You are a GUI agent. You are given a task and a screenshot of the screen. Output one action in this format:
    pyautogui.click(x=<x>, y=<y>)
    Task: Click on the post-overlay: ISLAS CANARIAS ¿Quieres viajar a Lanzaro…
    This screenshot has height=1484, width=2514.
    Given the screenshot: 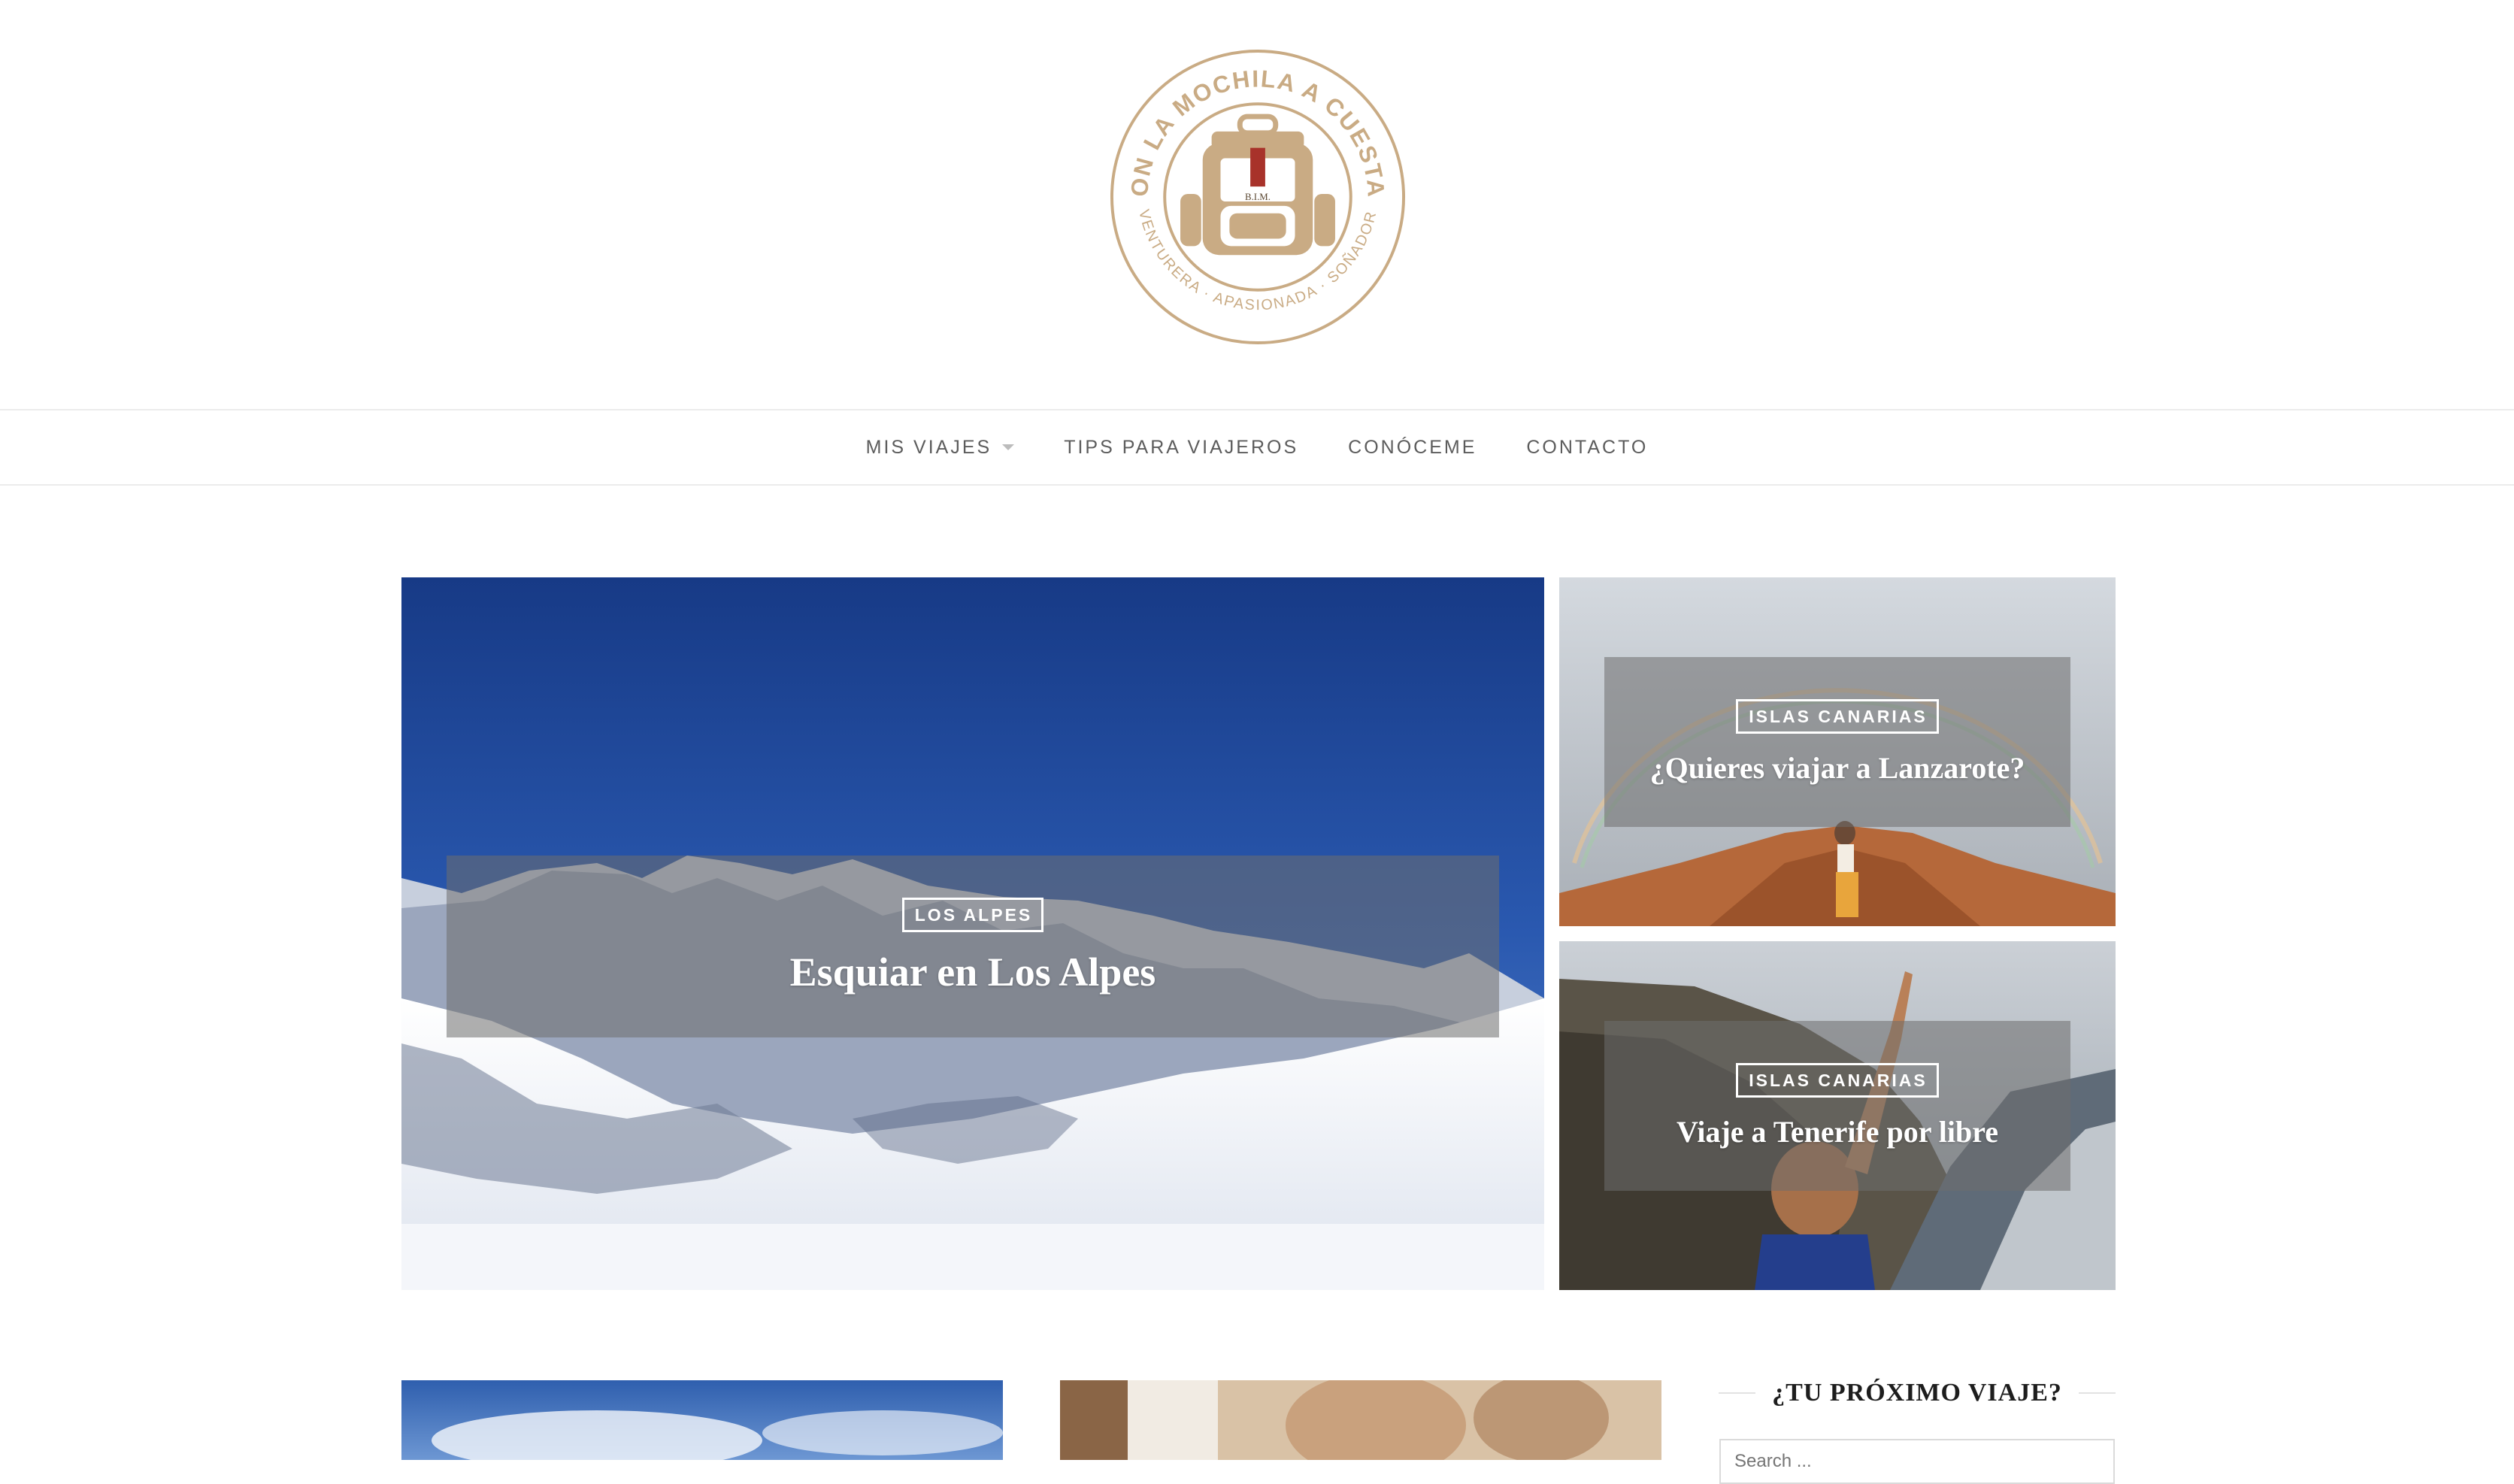 What is the action you would take?
    pyautogui.click(x=1837, y=742)
    